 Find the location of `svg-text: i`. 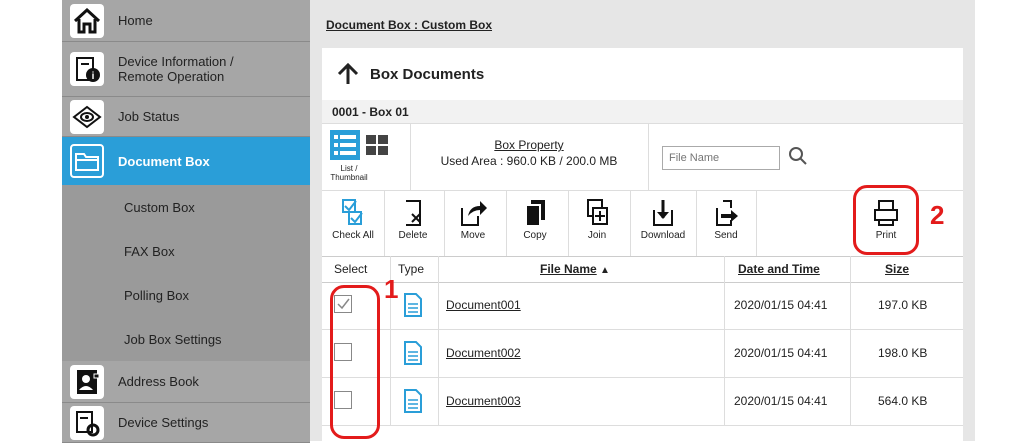

svg-text: i is located at coordinates (93, 76).